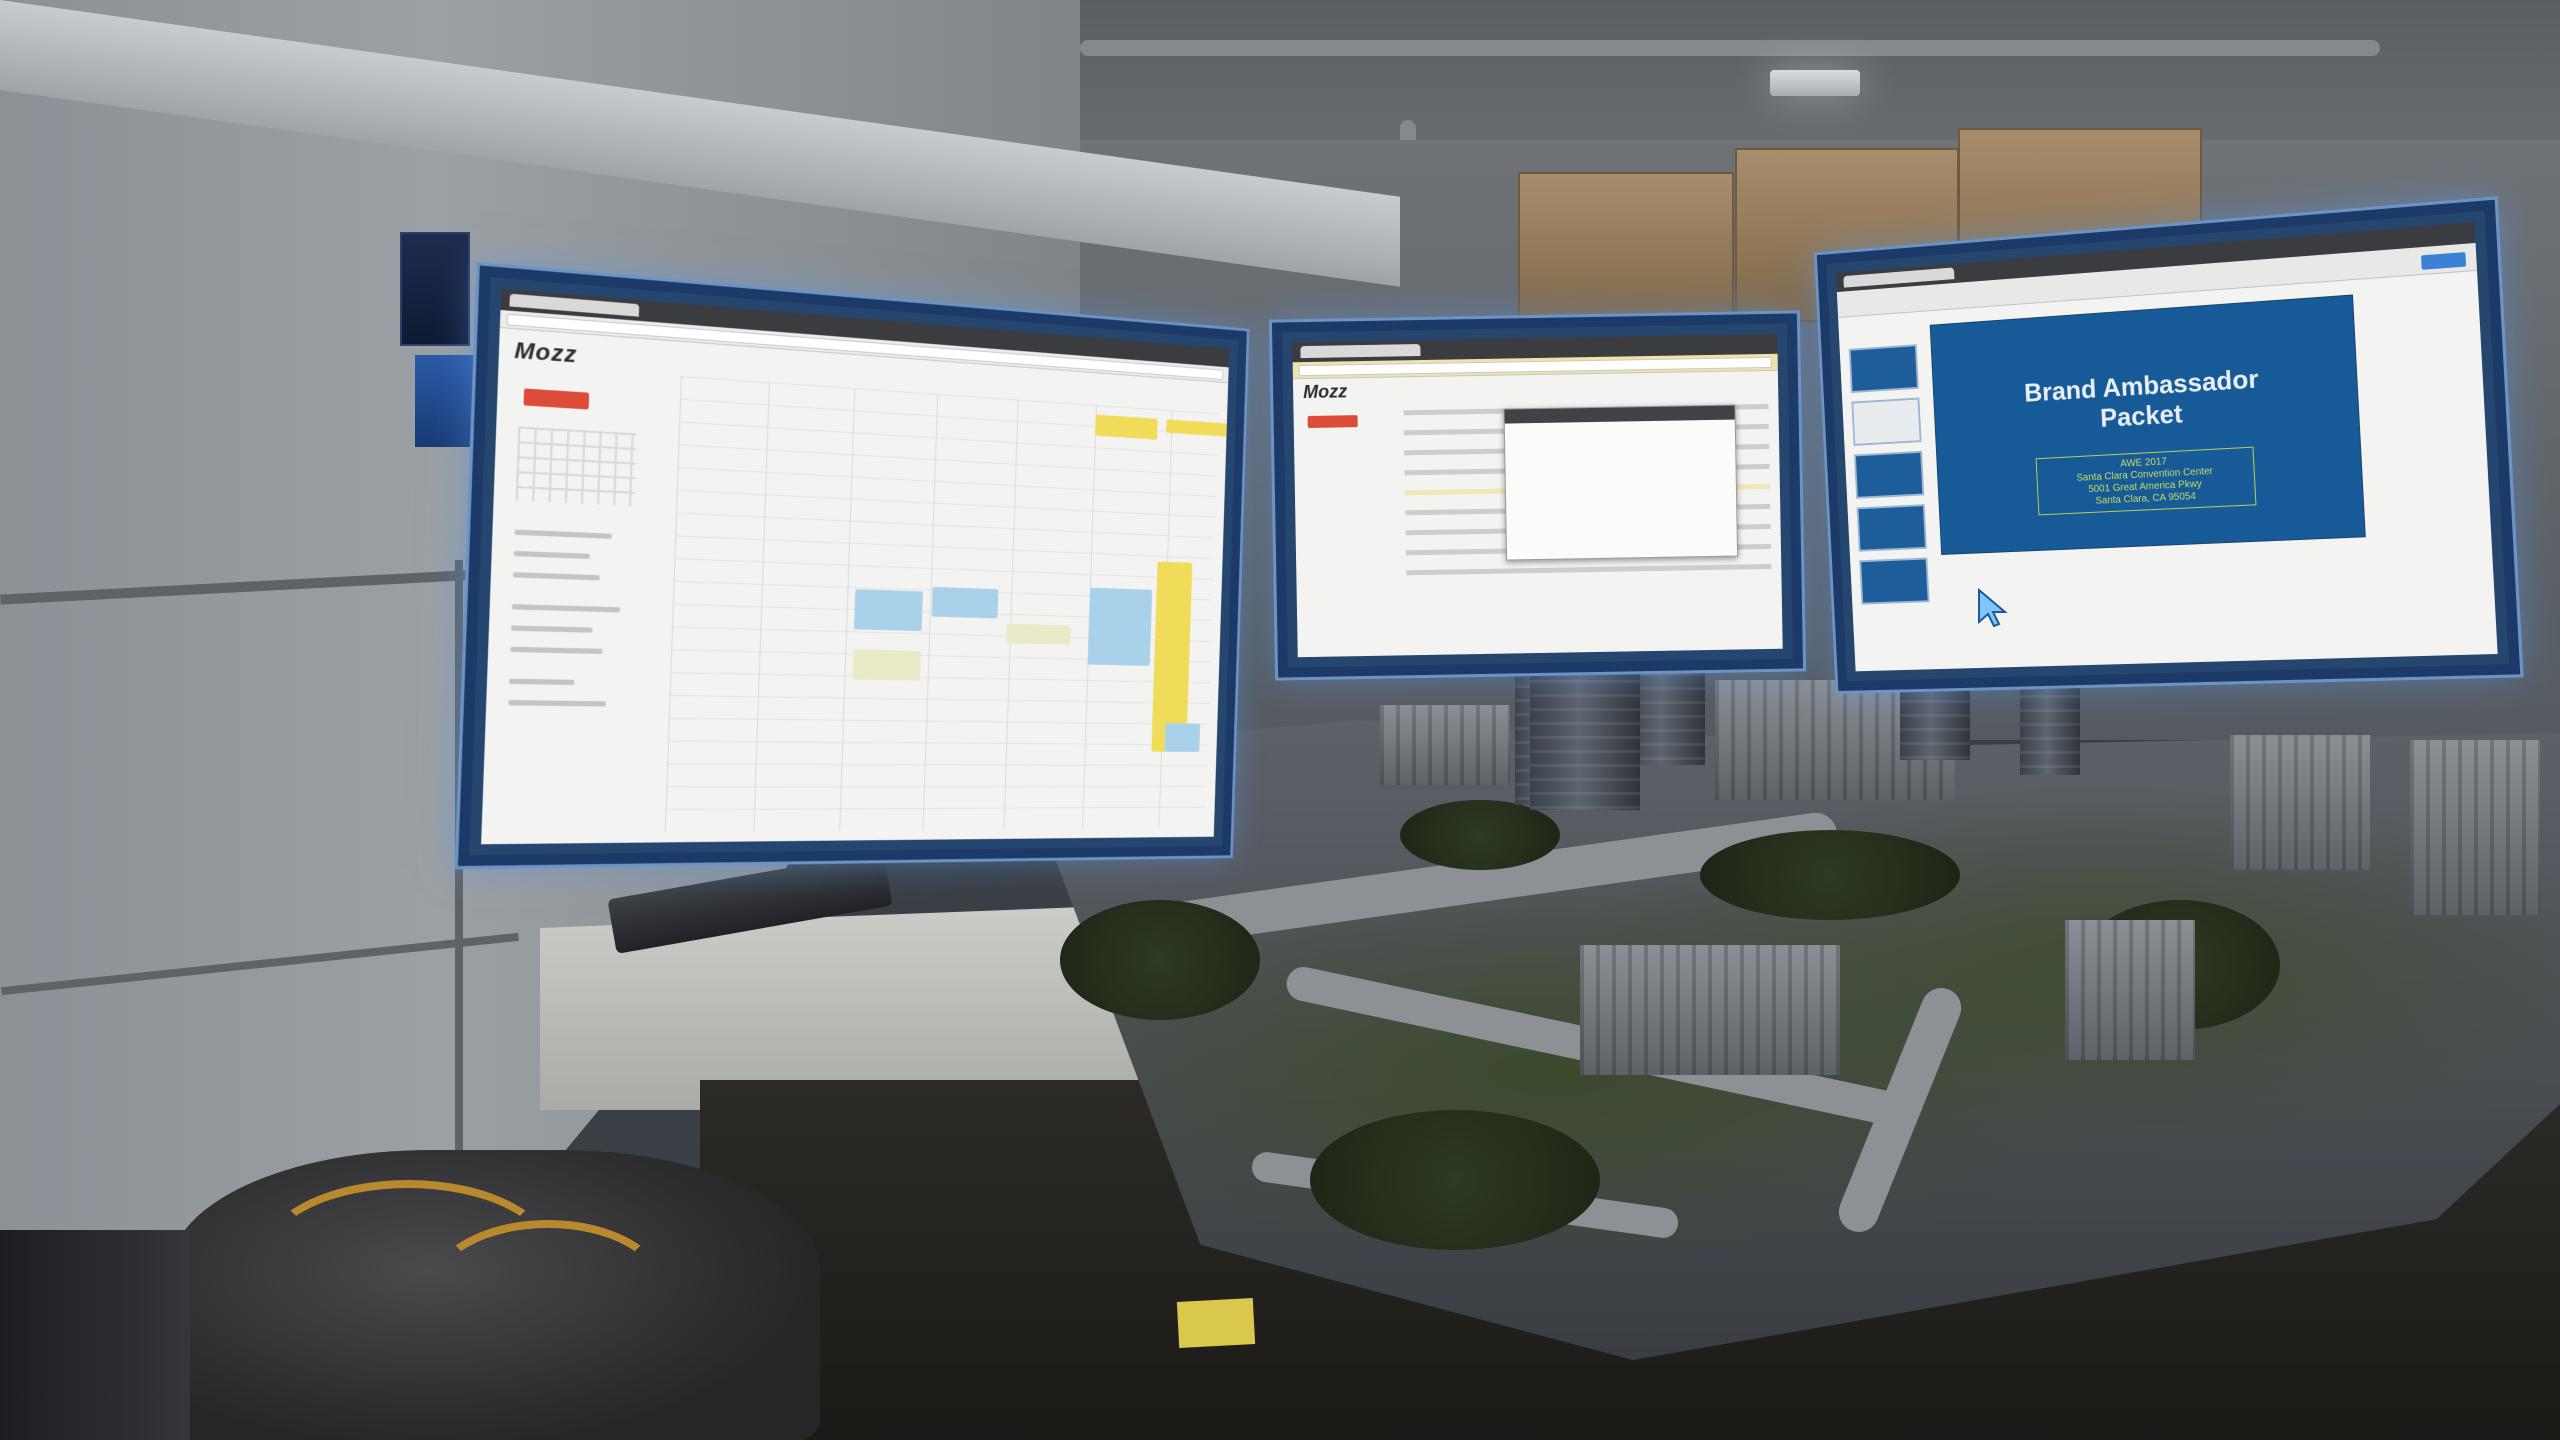 This screenshot has width=2560, height=1440. What do you see at coordinates (546, 352) in the screenshot?
I see `calendar-app-icon: Mozz` at bounding box center [546, 352].